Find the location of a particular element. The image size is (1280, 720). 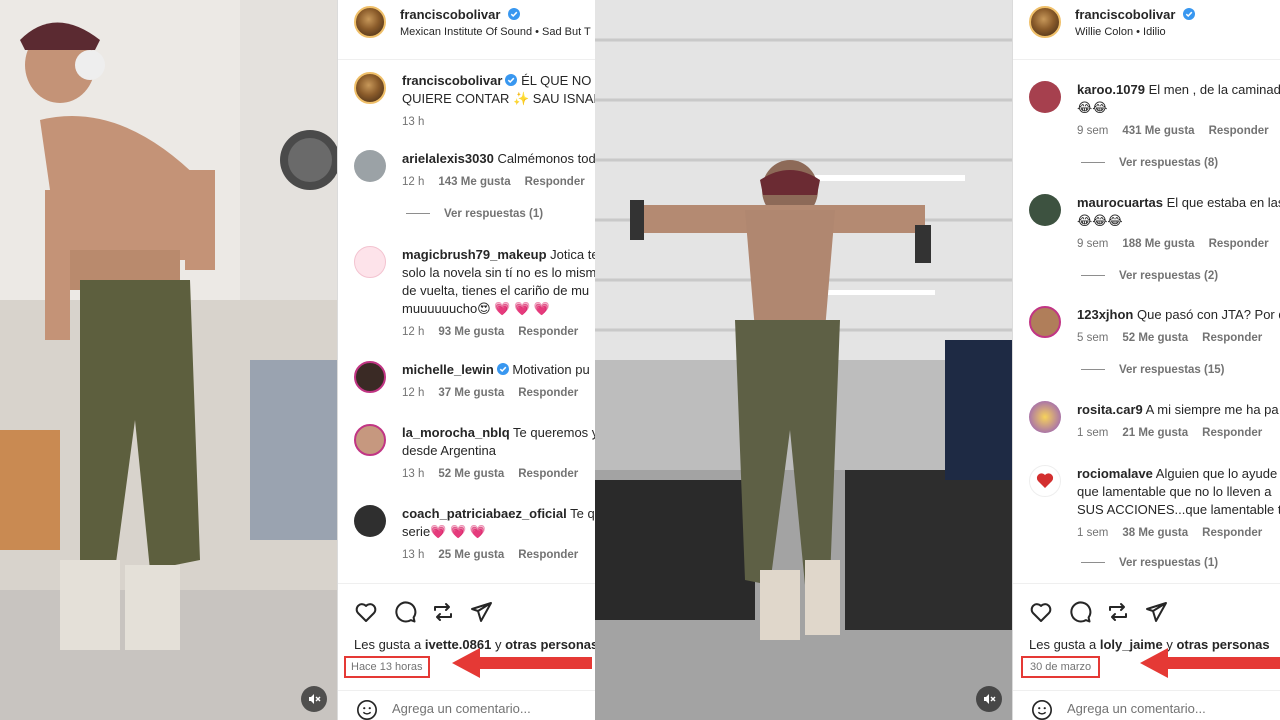

post-header: franciscobolivar Willie Colon • Idilio is located at coordinates (1146, 30).